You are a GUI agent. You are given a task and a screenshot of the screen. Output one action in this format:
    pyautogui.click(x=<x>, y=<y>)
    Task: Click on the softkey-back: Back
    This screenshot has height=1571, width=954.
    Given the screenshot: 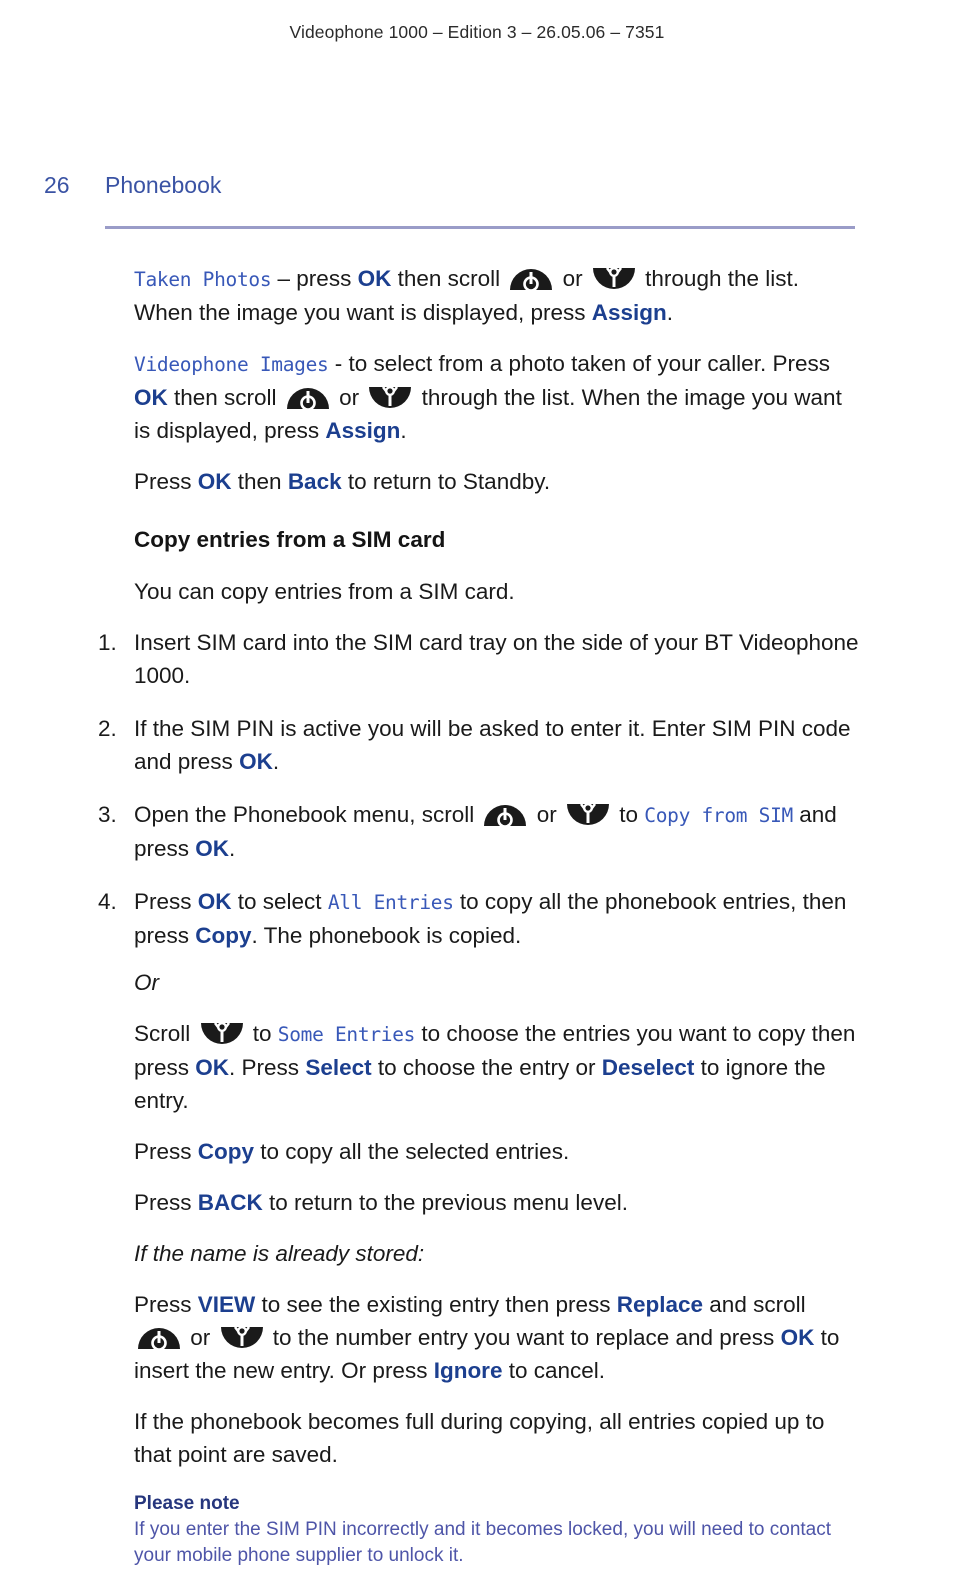 What is the action you would take?
    pyautogui.click(x=314, y=481)
    